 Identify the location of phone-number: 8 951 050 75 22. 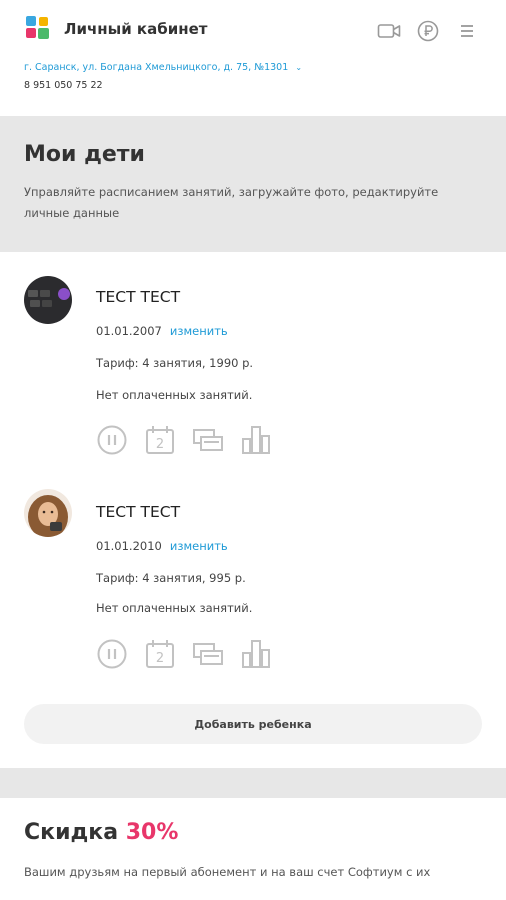
(63, 85).